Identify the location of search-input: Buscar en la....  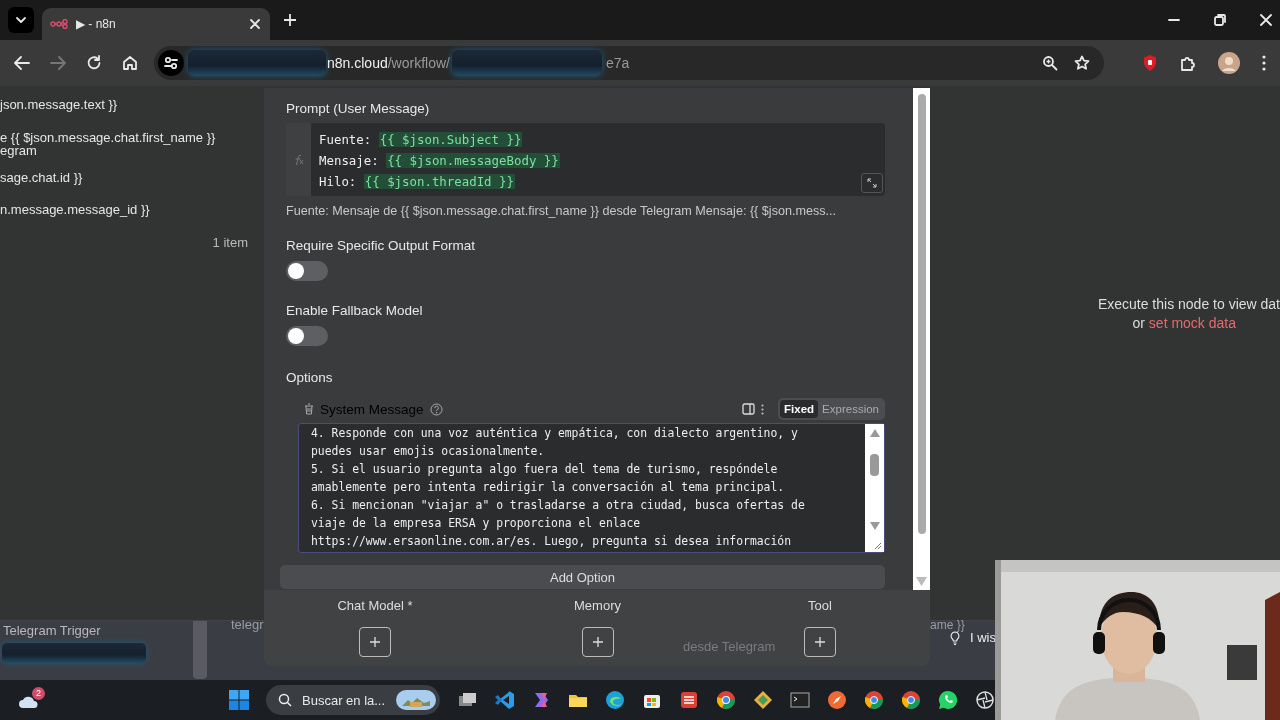
(344, 700).